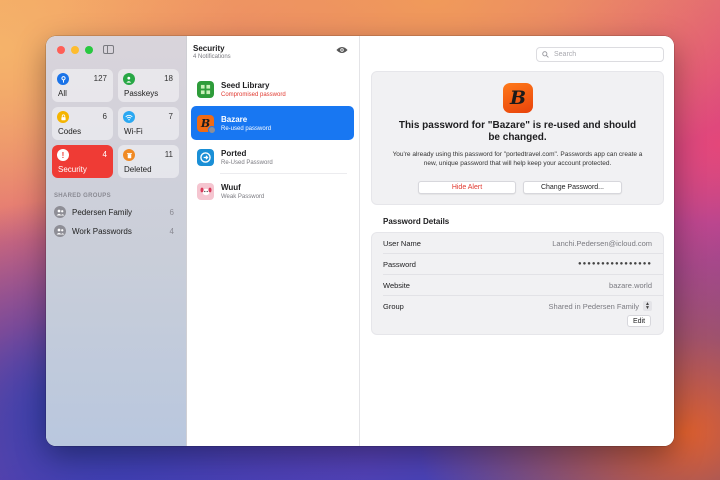 This screenshot has height=480, width=720. What do you see at coordinates (104, 154) in the screenshot?
I see `tile-count: 4` at bounding box center [104, 154].